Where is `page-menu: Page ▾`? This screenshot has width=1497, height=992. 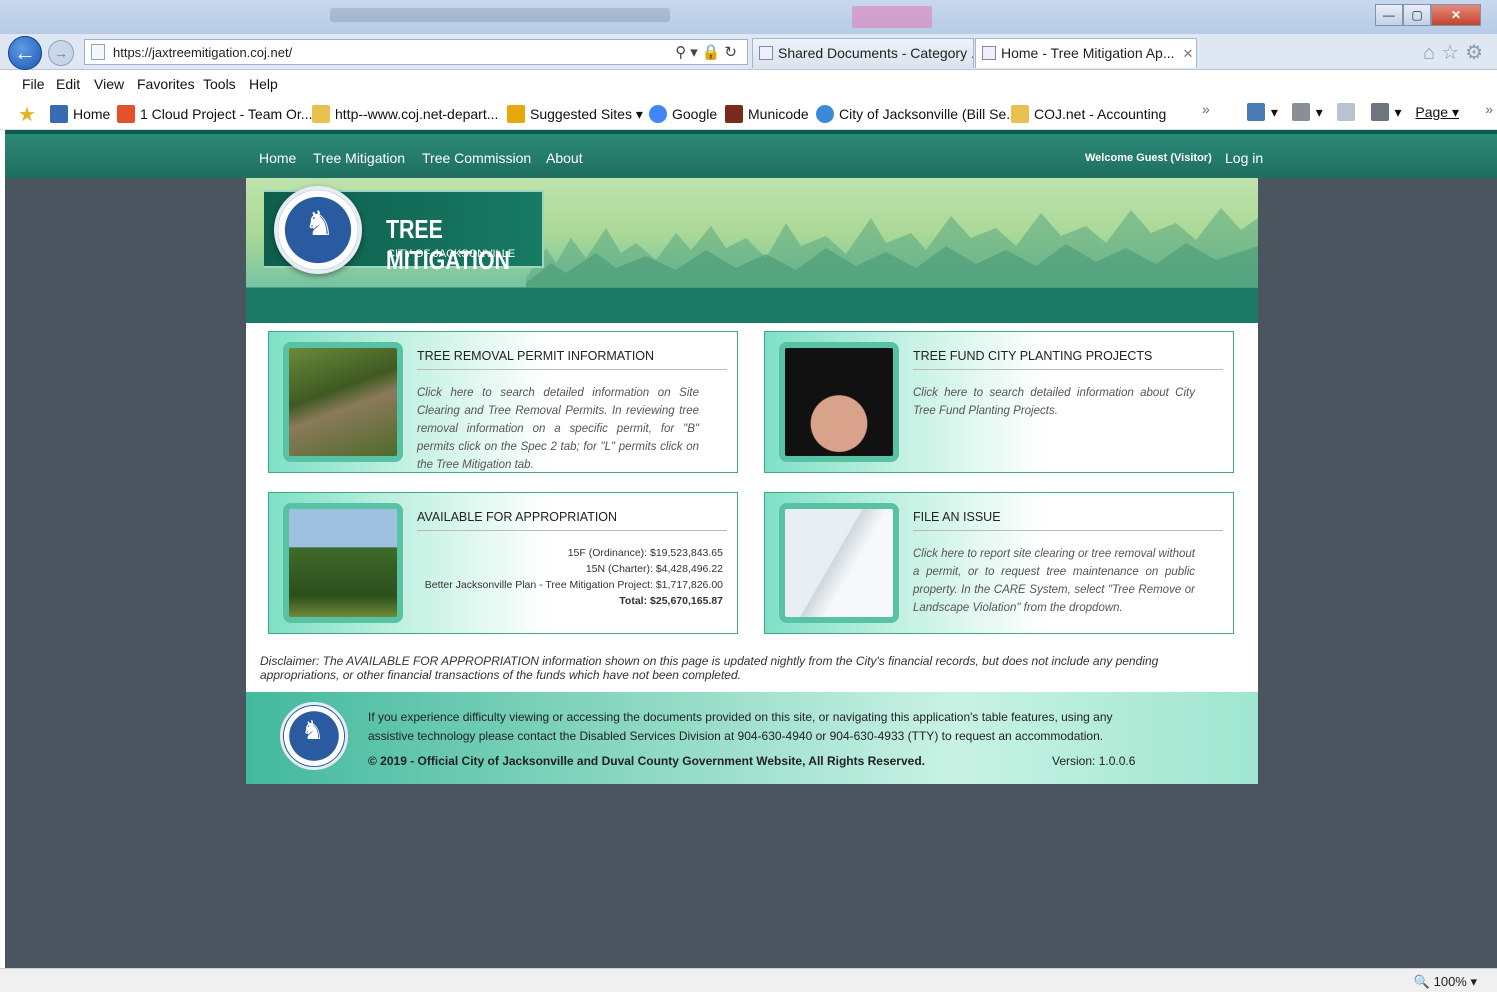
page-menu: Page ▾ is located at coordinates (1437, 112).